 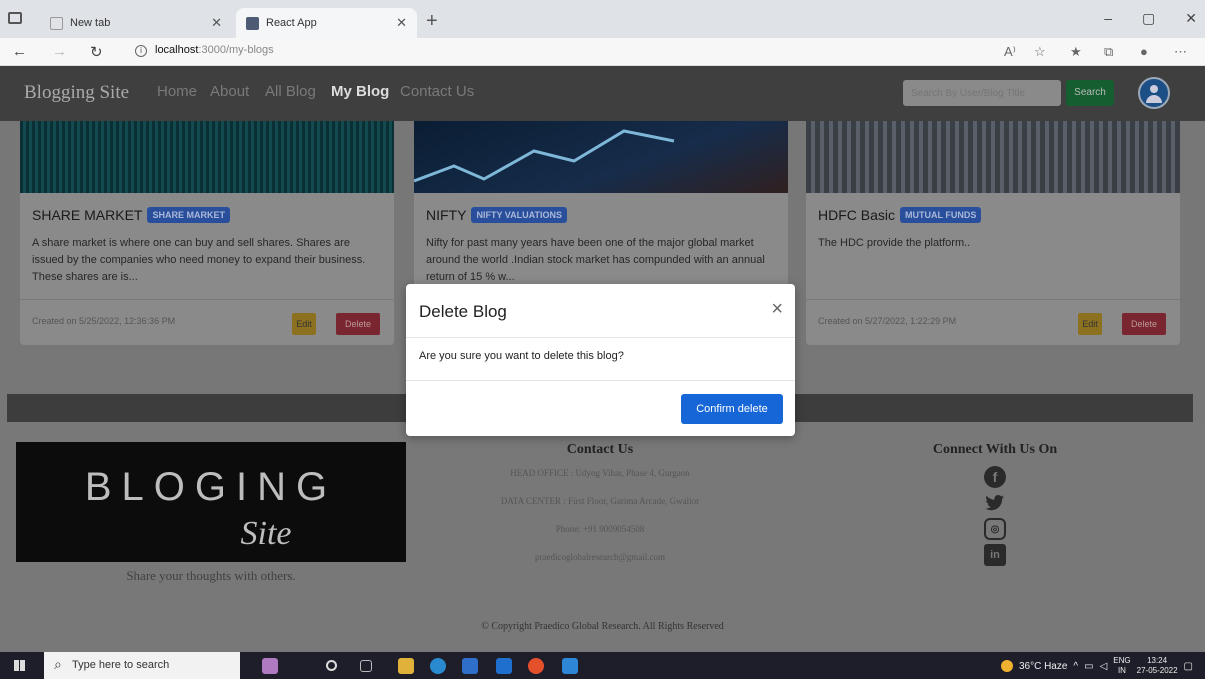 I want to click on language-indicator: ENG IN, so click(x=1121, y=666).